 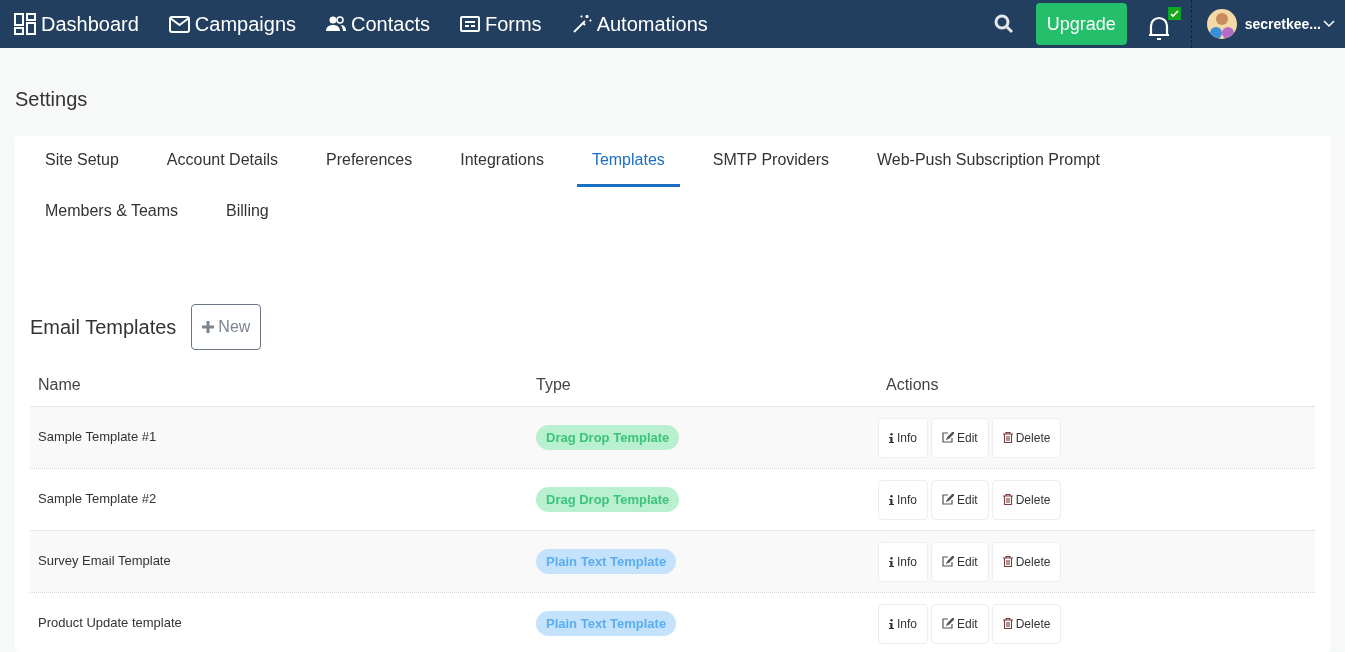 I want to click on nav-link: Dashboard, so click(x=76, y=24).